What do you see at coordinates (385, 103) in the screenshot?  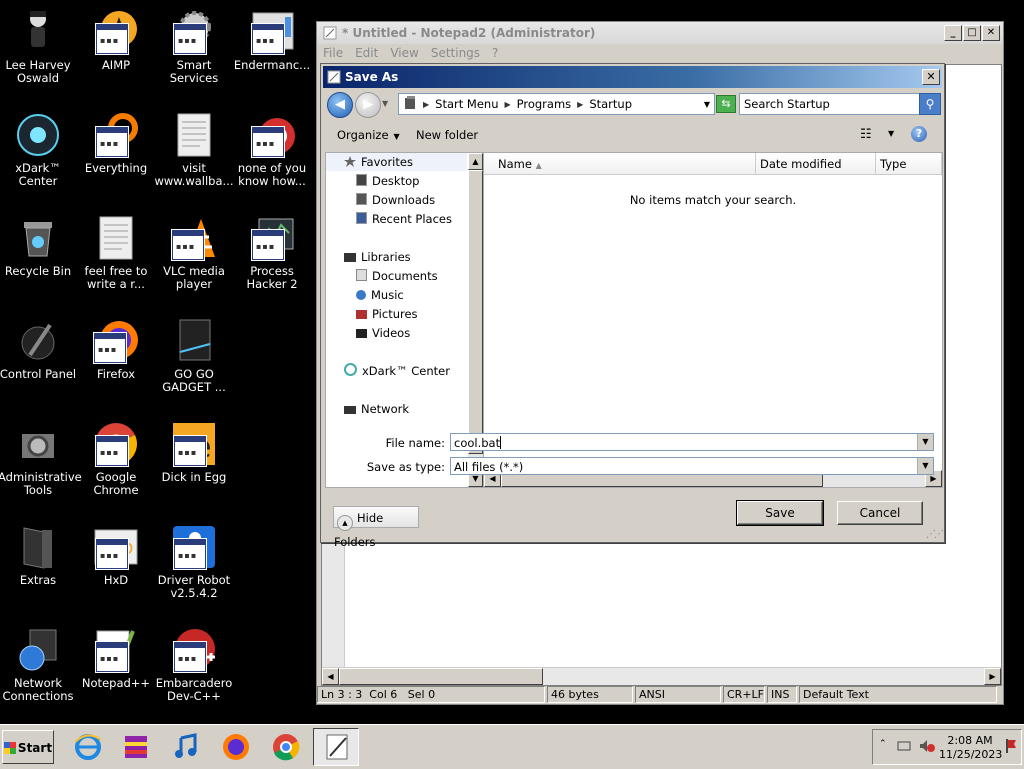 I see `recent-locations-dropdown-icon: ▼` at bounding box center [385, 103].